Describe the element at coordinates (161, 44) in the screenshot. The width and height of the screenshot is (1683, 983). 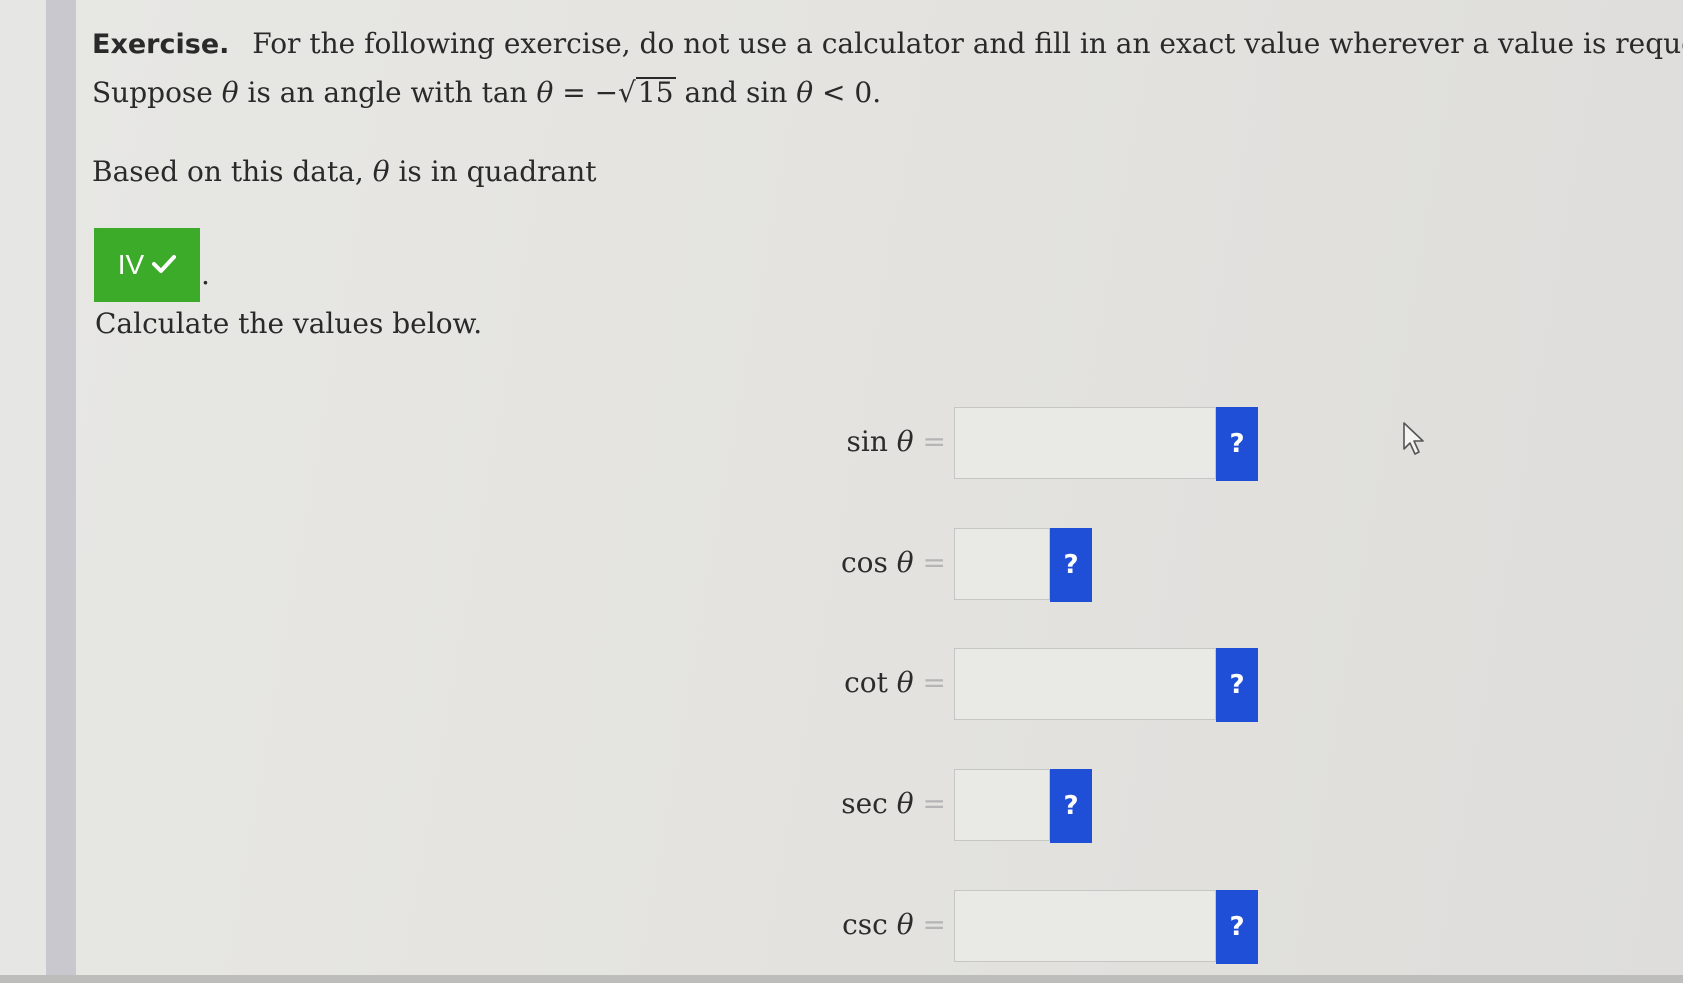
I see `exercise-label: Exercise.` at that location.